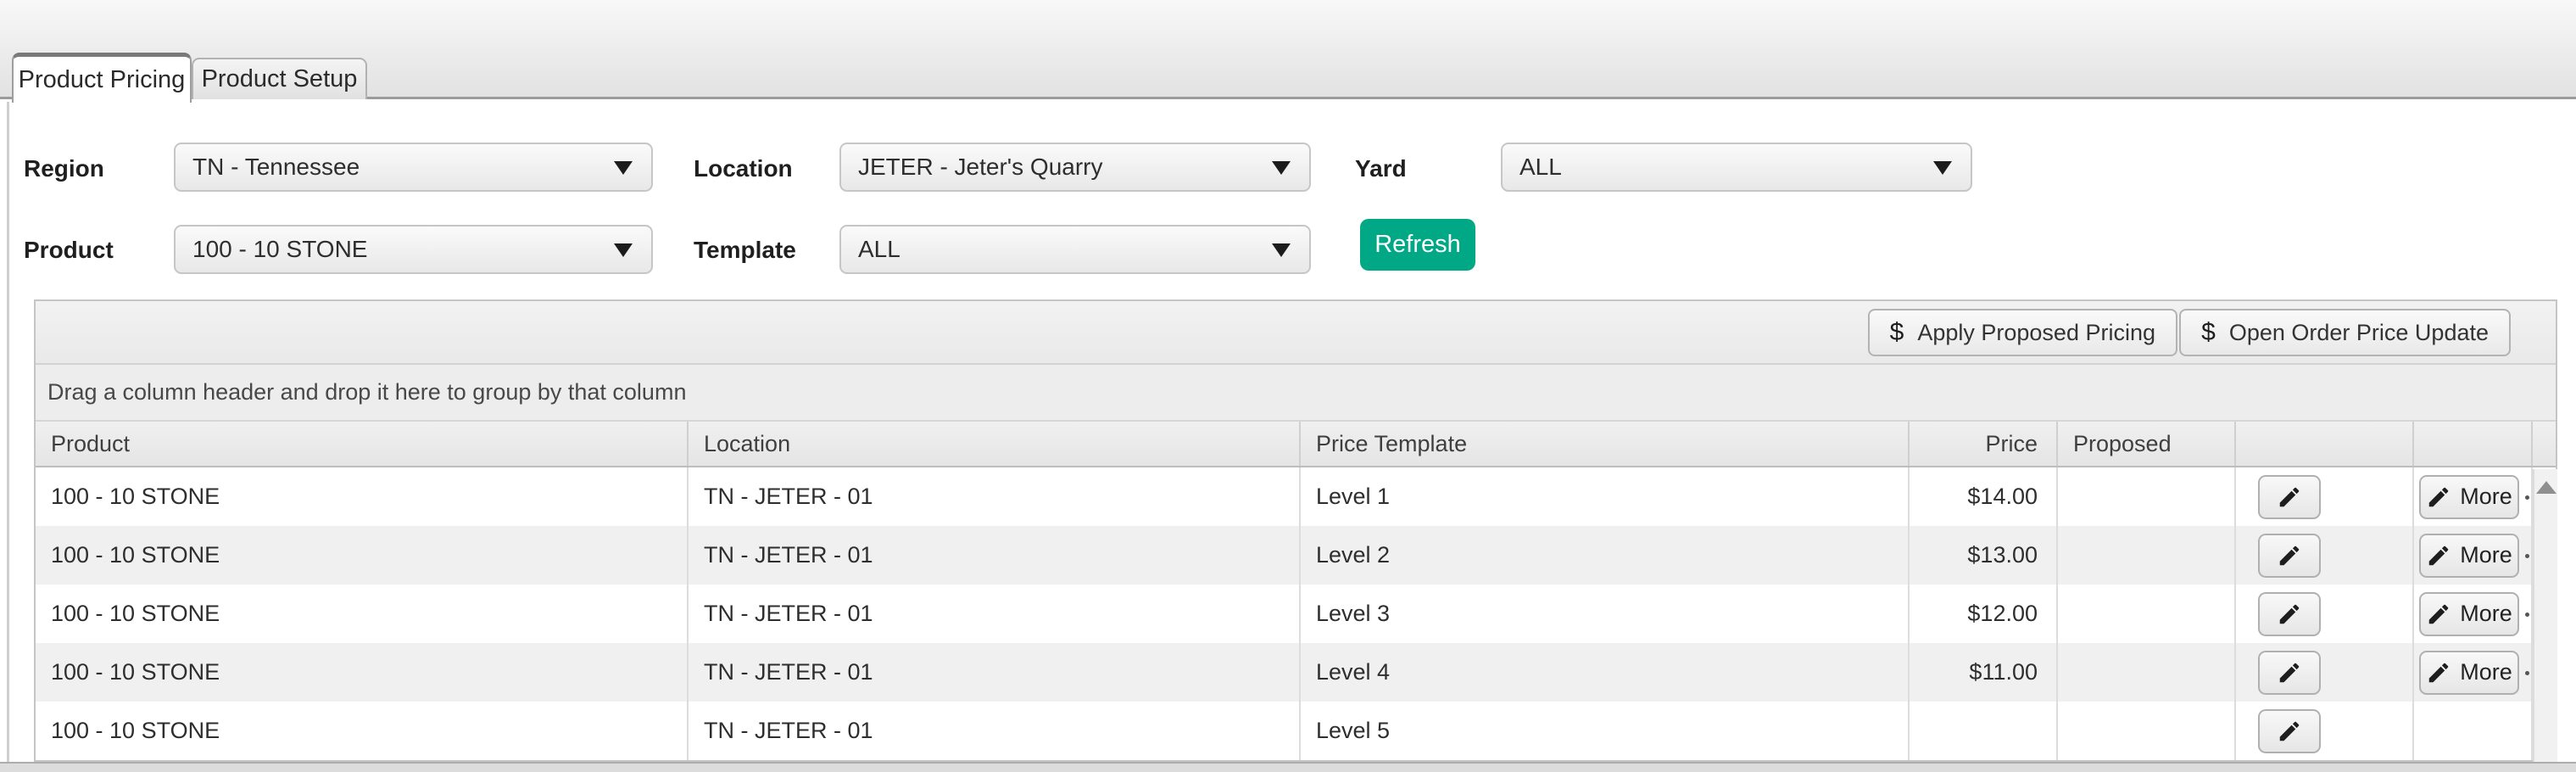 This screenshot has width=2576, height=772. Describe the element at coordinates (2358, 332) in the screenshot. I see `open-order-price-update-label: Open Order Price Update` at that location.